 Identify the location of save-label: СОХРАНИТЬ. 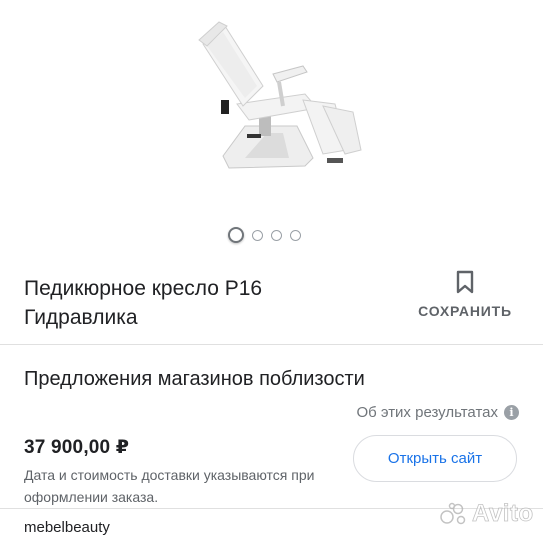
(465, 311).